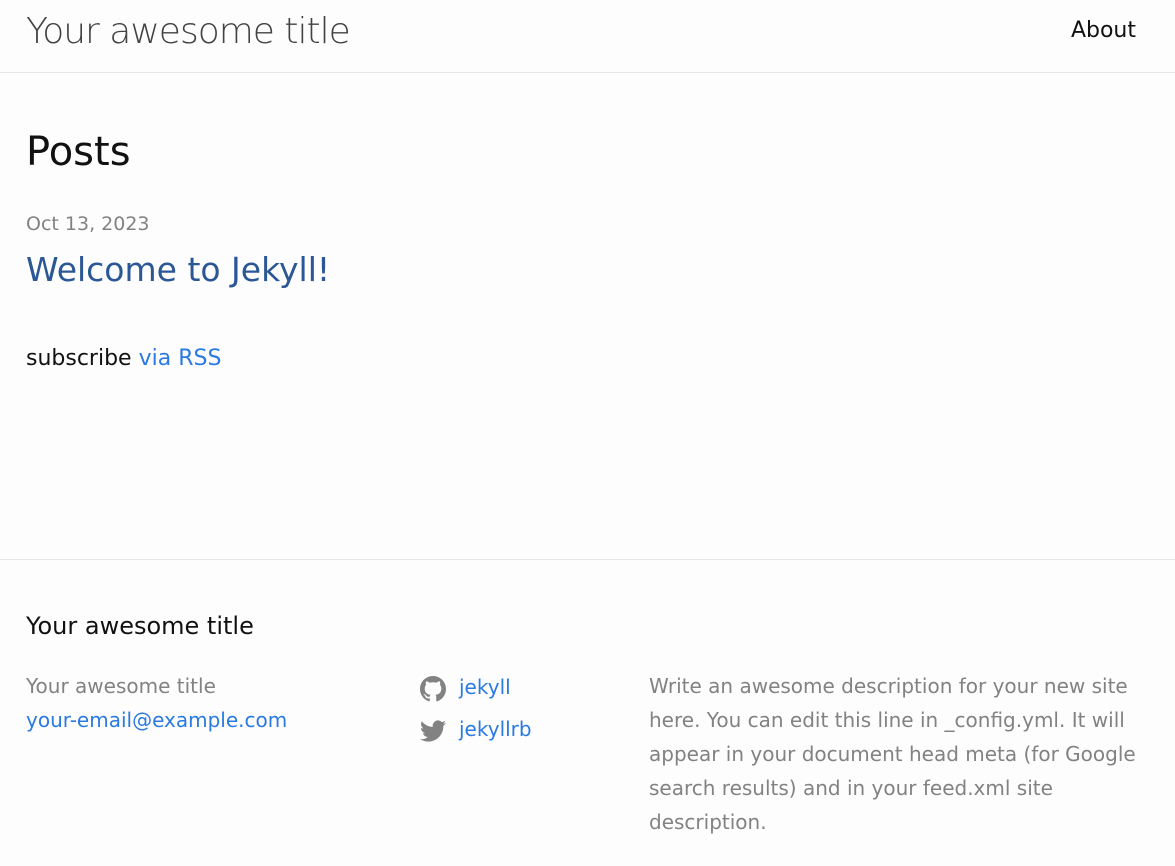  What do you see at coordinates (587, 36) in the screenshot?
I see `site-header: Your awesome title About` at bounding box center [587, 36].